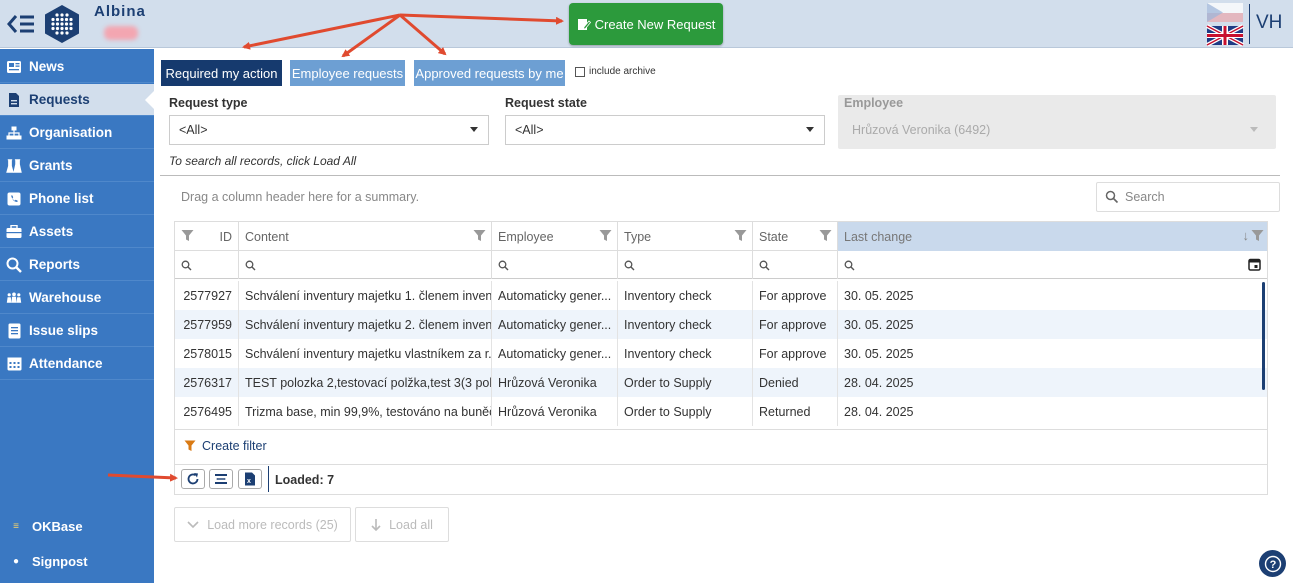 The width and height of the screenshot is (1293, 583). Describe the element at coordinates (14, 133) in the screenshot. I see `org-chart-icon` at that location.